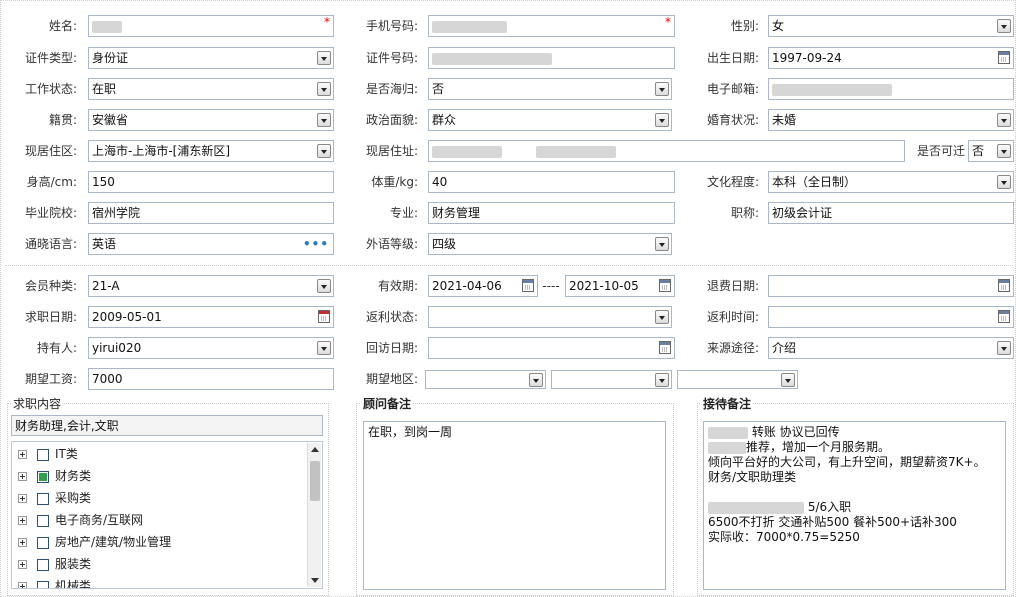 The width and height of the screenshot is (1016, 597). I want to click on scroll-up-icon, so click(315, 449).